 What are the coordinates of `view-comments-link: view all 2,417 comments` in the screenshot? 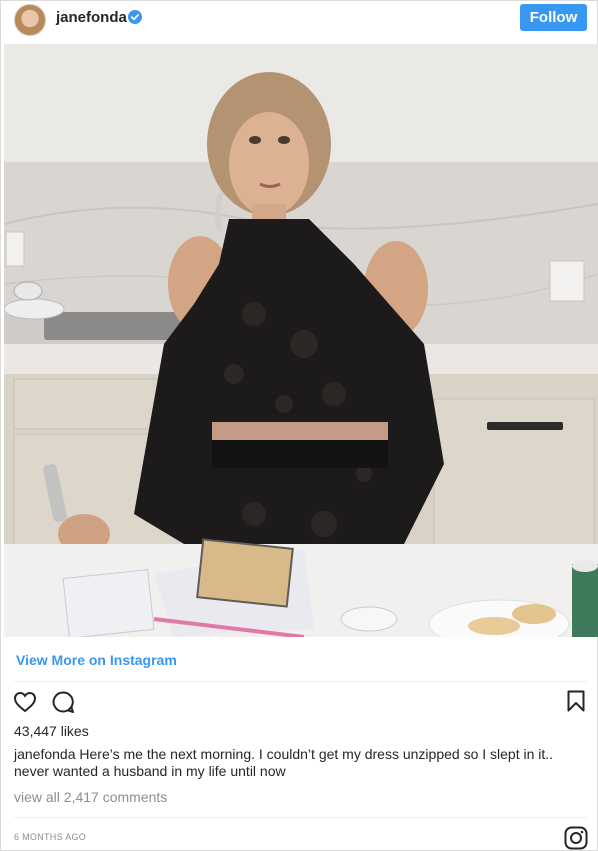 It's located at (90, 797).